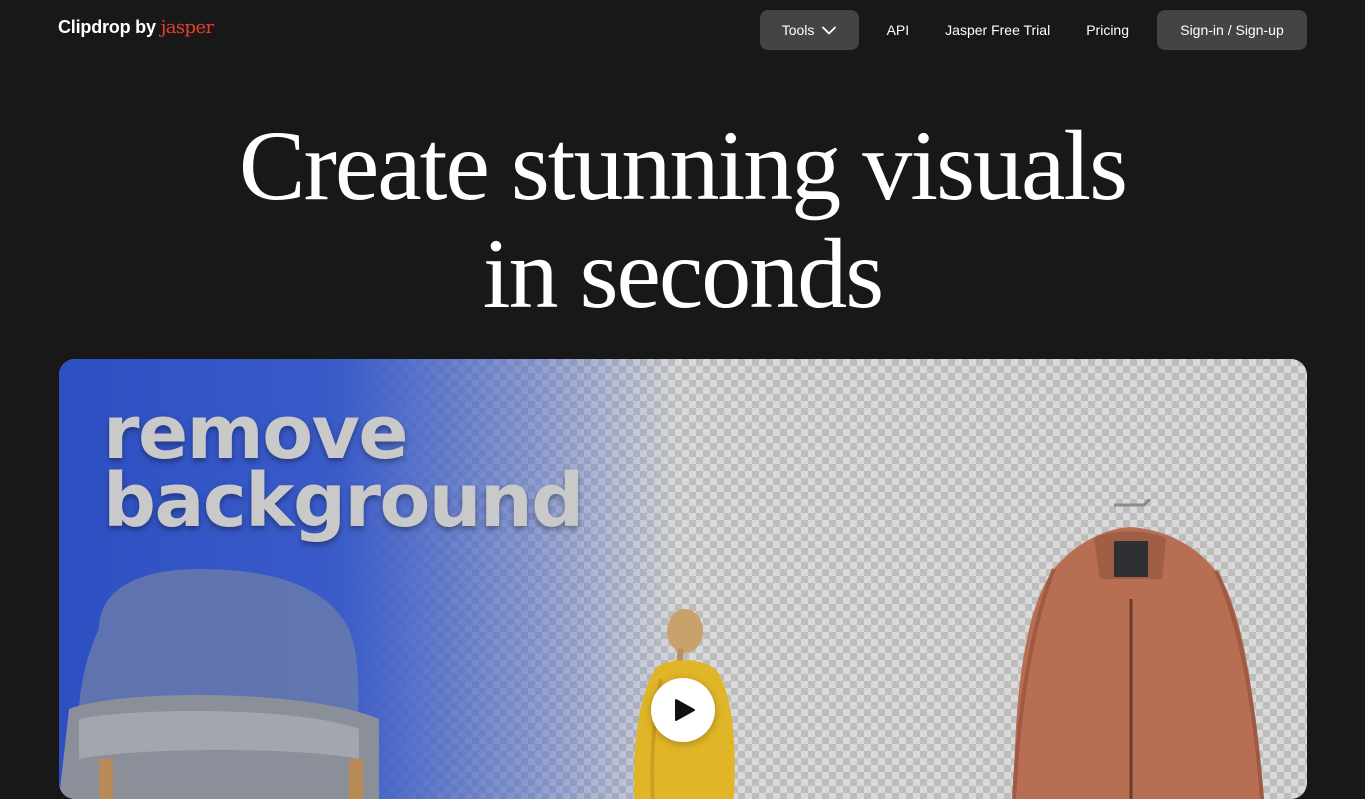 Image resolution: width=1365 pixels, height=799 pixels. What do you see at coordinates (107, 27) in the screenshot?
I see `logo-text: Clipdrop by` at bounding box center [107, 27].